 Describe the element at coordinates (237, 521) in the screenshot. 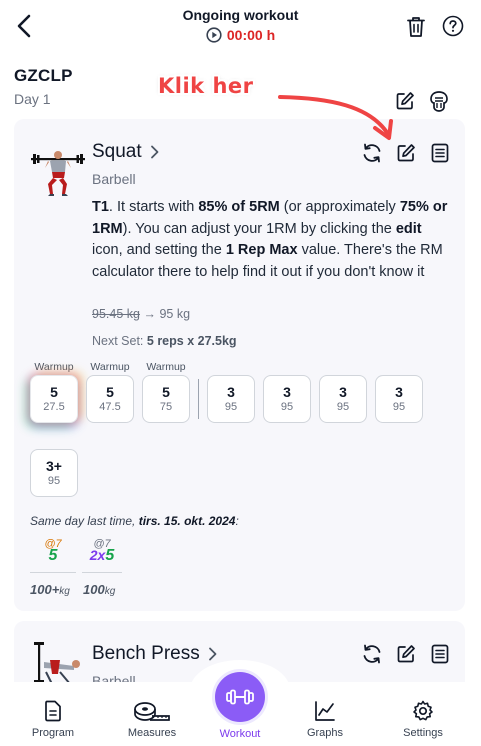

I see `last-time-suffix: :` at that location.